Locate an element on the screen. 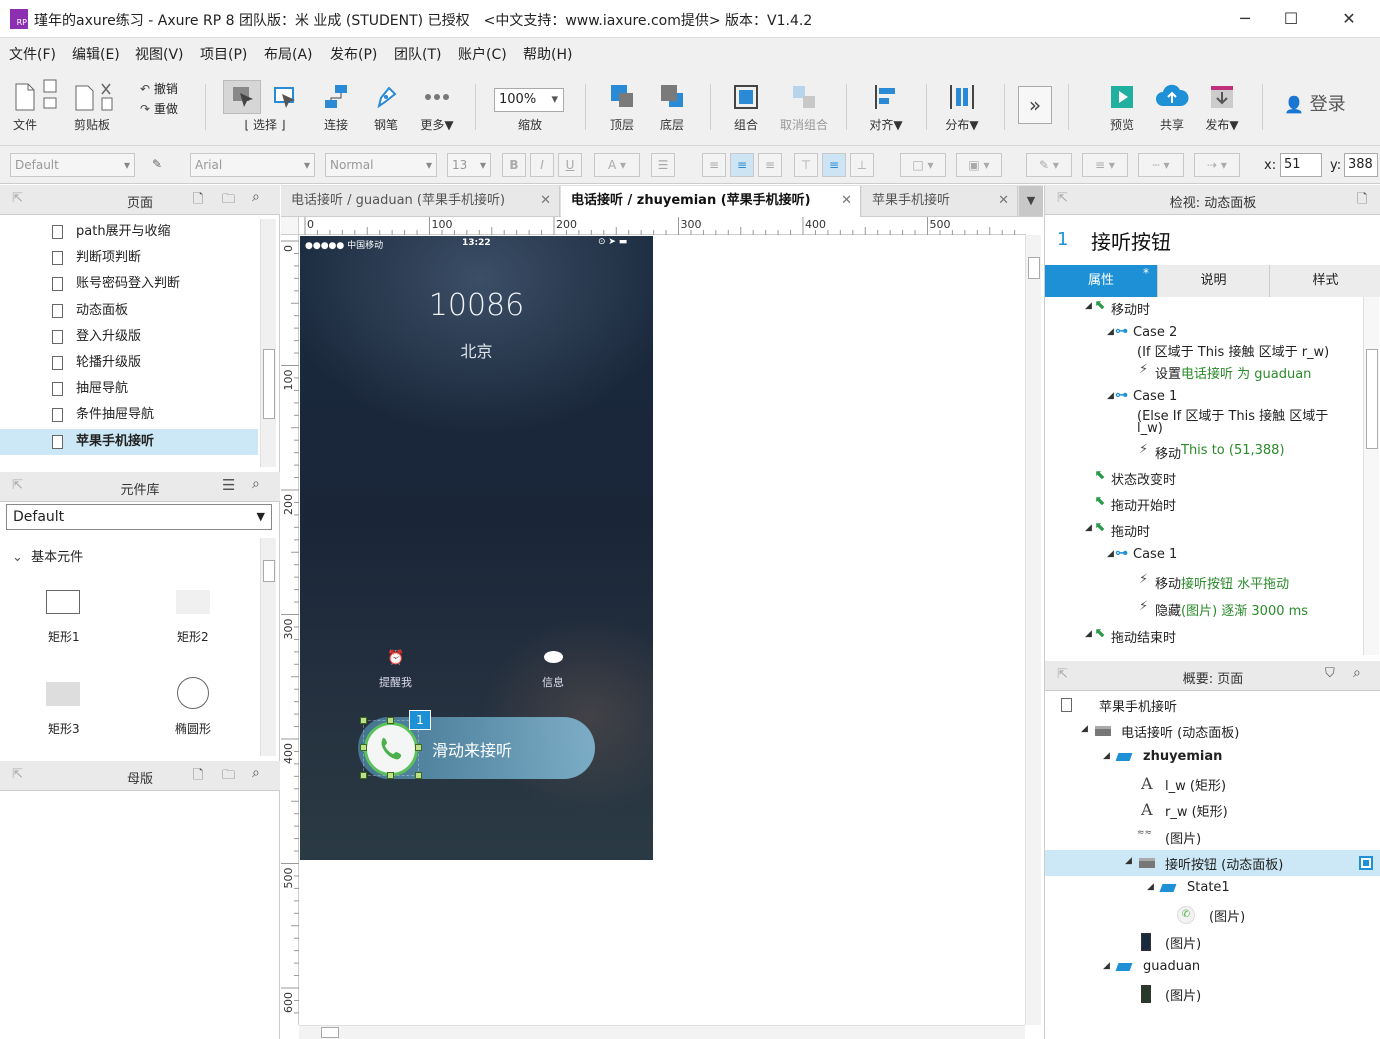 Image resolution: width=1380 pixels, height=1039 pixels. tab-page: 苹果手机接听 ✕ is located at coordinates (940, 201).